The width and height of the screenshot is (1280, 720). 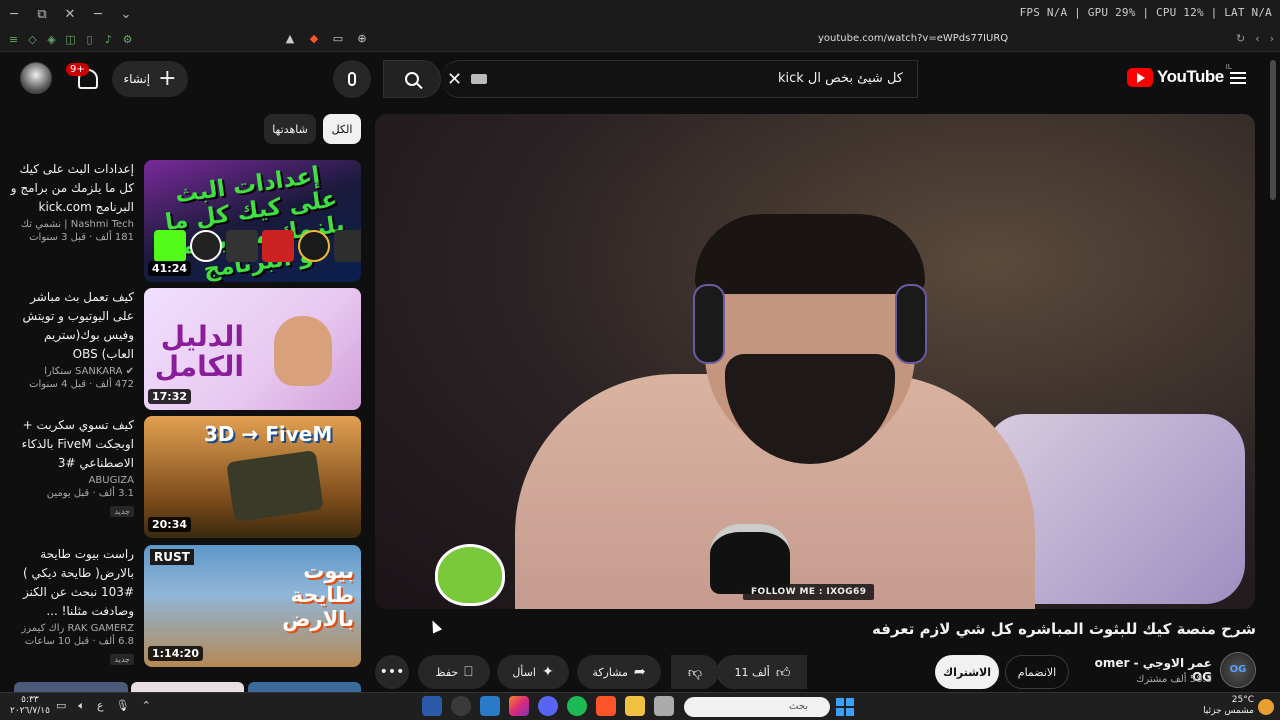 What do you see at coordinates (30, 706) in the screenshot?
I see `taskbar-clock: ٥:٣٣ ٢٠٢٦/٧/١٥` at bounding box center [30, 706].